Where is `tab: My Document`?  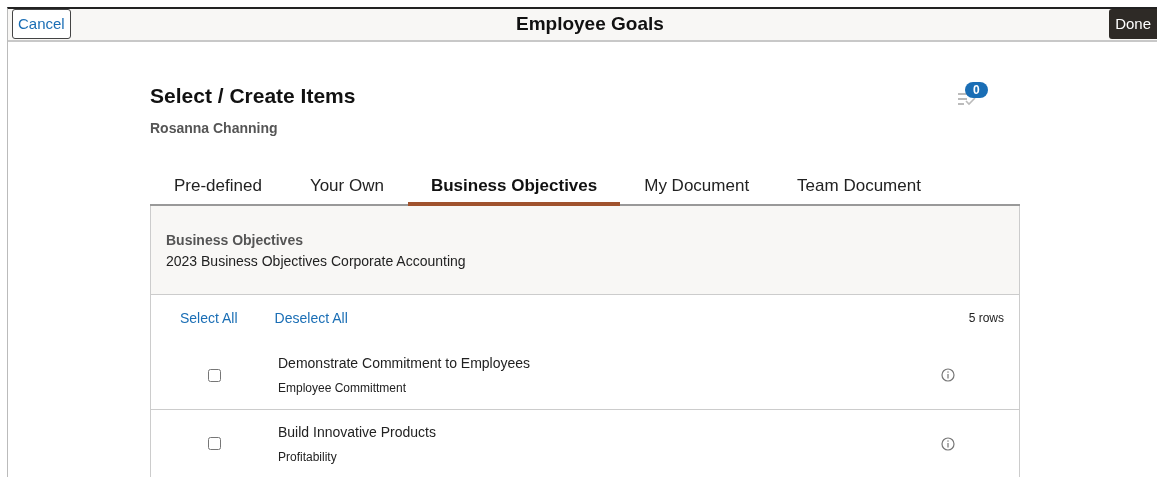
tab: My Document is located at coordinates (697, 187).